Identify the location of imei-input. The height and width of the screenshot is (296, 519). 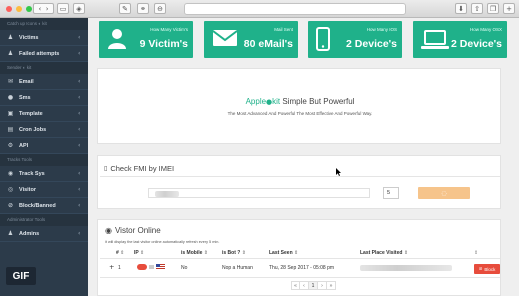
(259, 193).